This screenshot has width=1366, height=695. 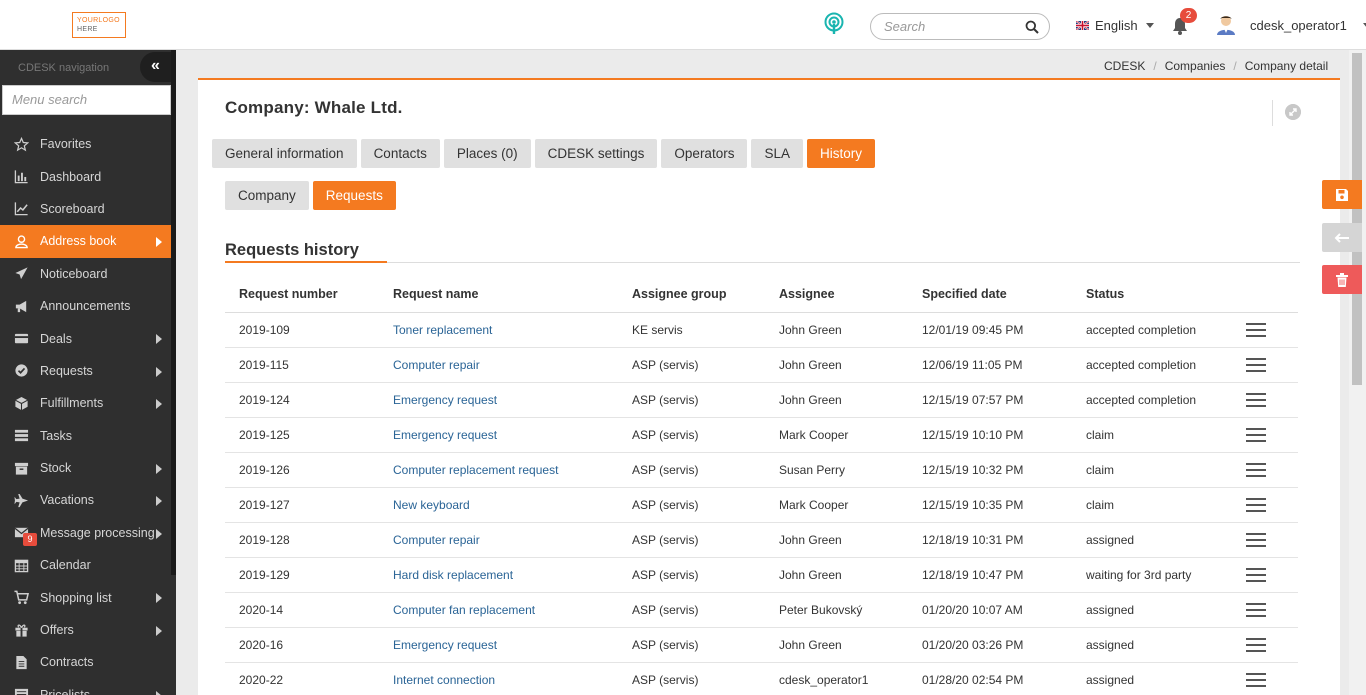 What do you see at coordinates (498, 330) in the screenshot?
I see `request-name-link: Toner replacement` at bounding box center [498, 330].